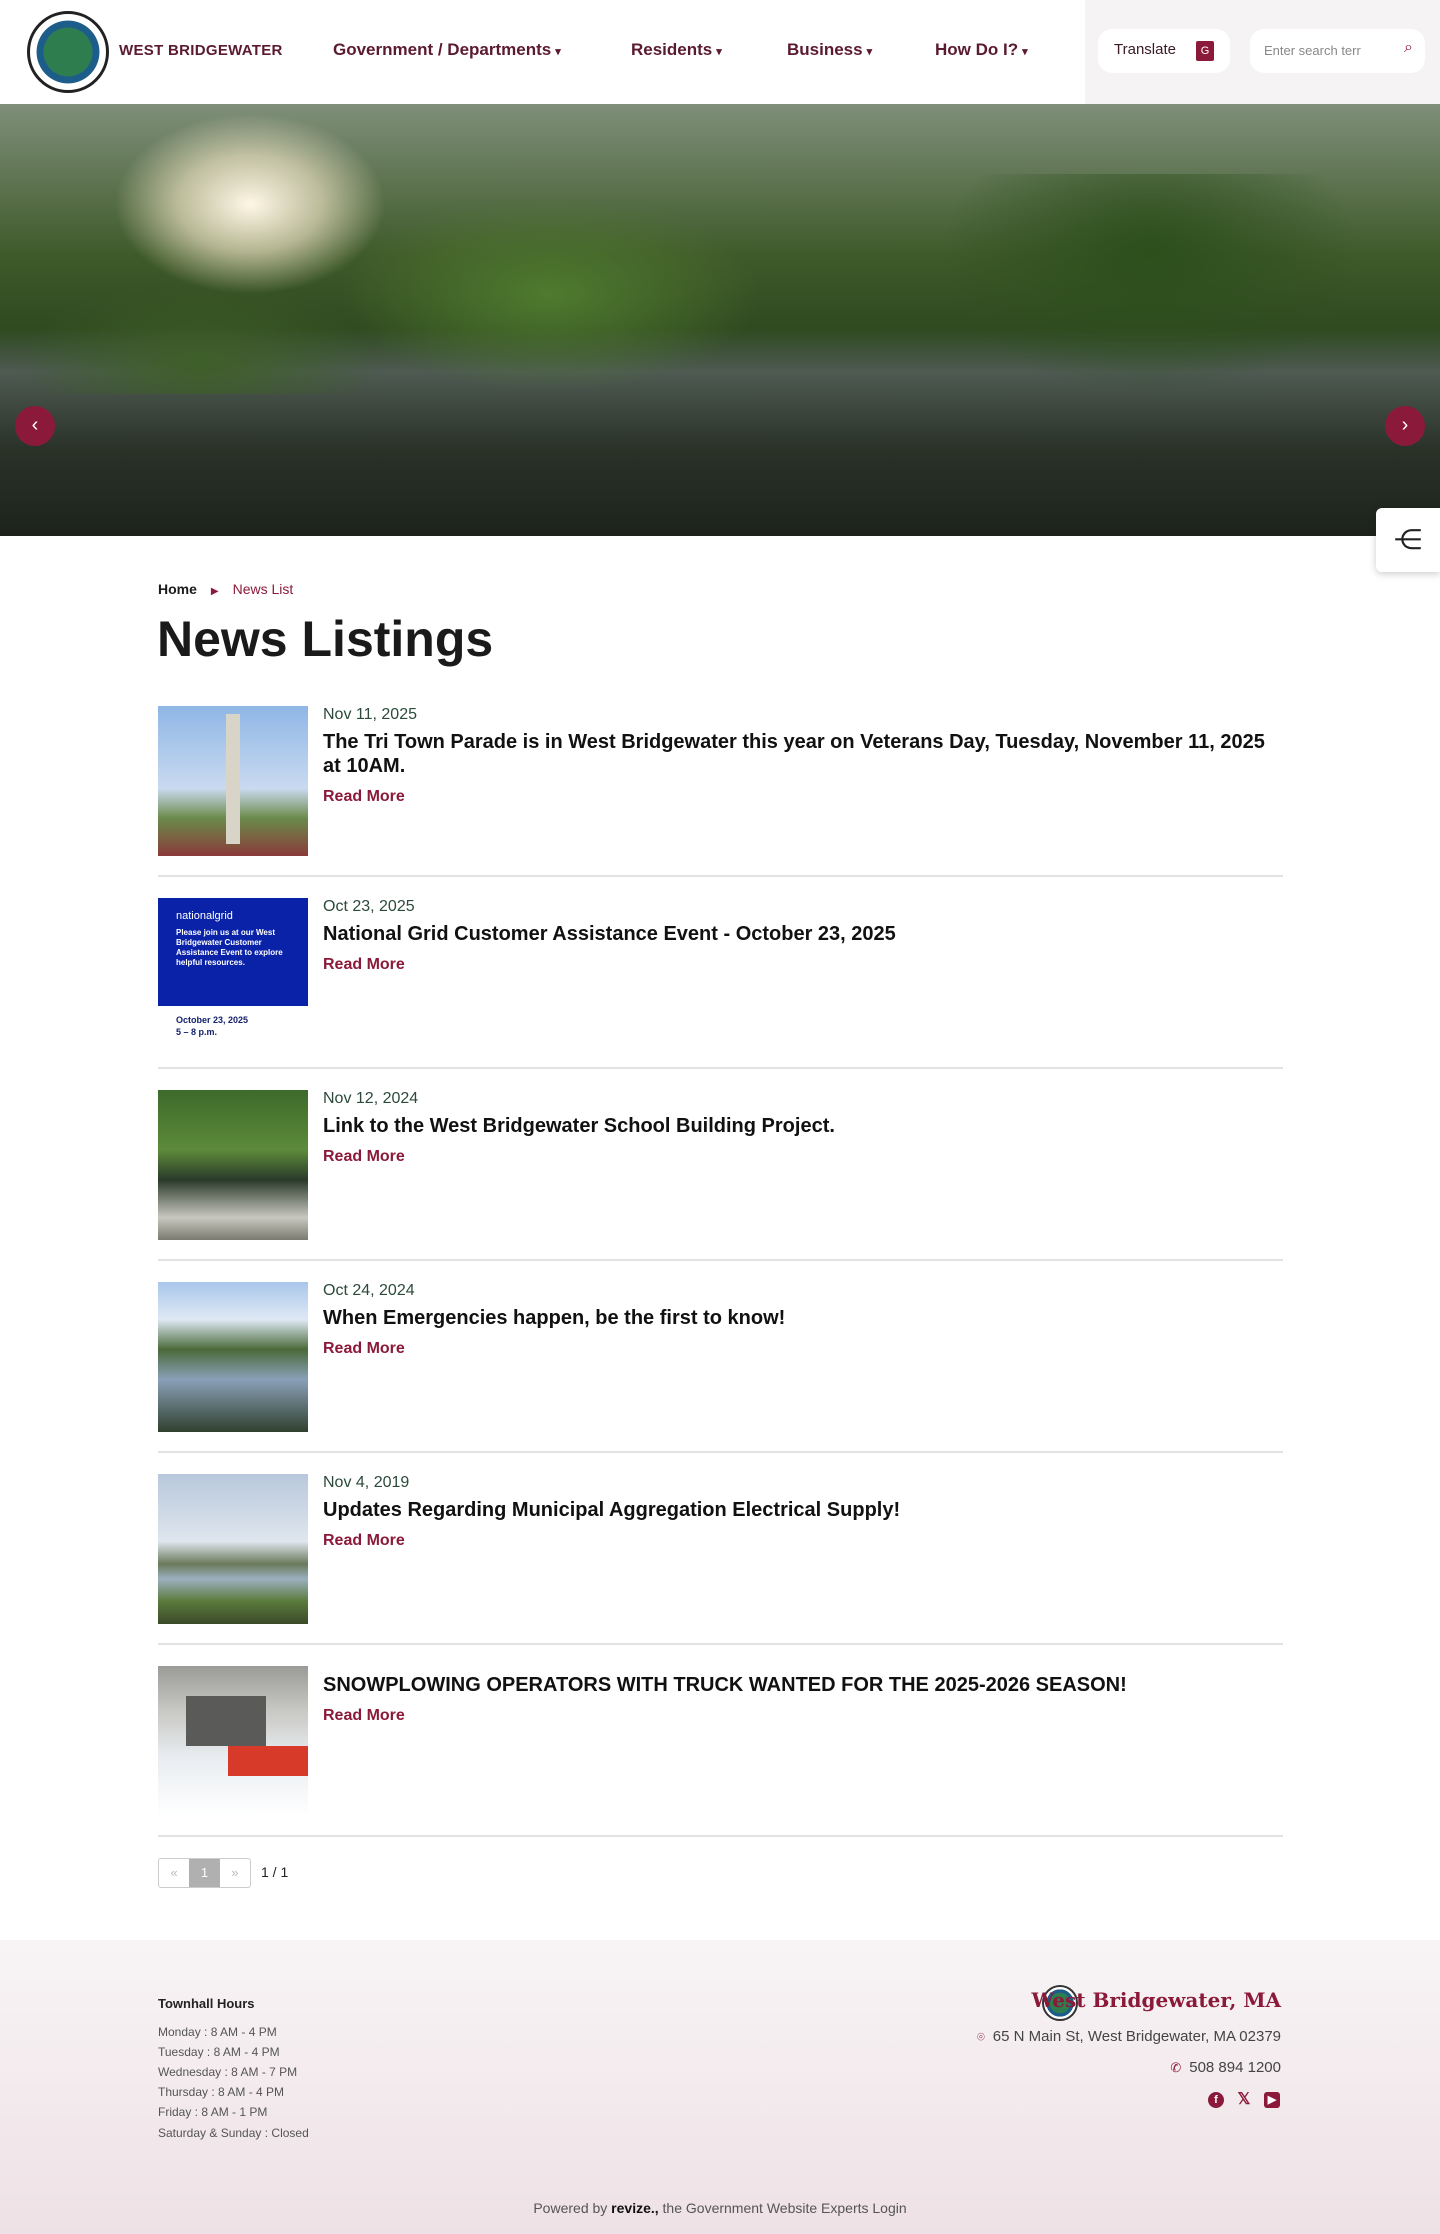 The height and width of the screenshot is (2234, 1440). Describe the element at coordinates (263, 589) in the screenshot. I see `breadcrumb-current: News List` at that location.